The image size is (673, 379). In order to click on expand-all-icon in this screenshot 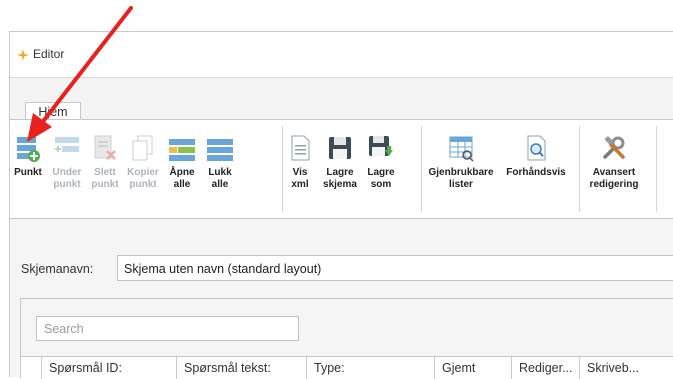, I will do `click(182, 150)`.